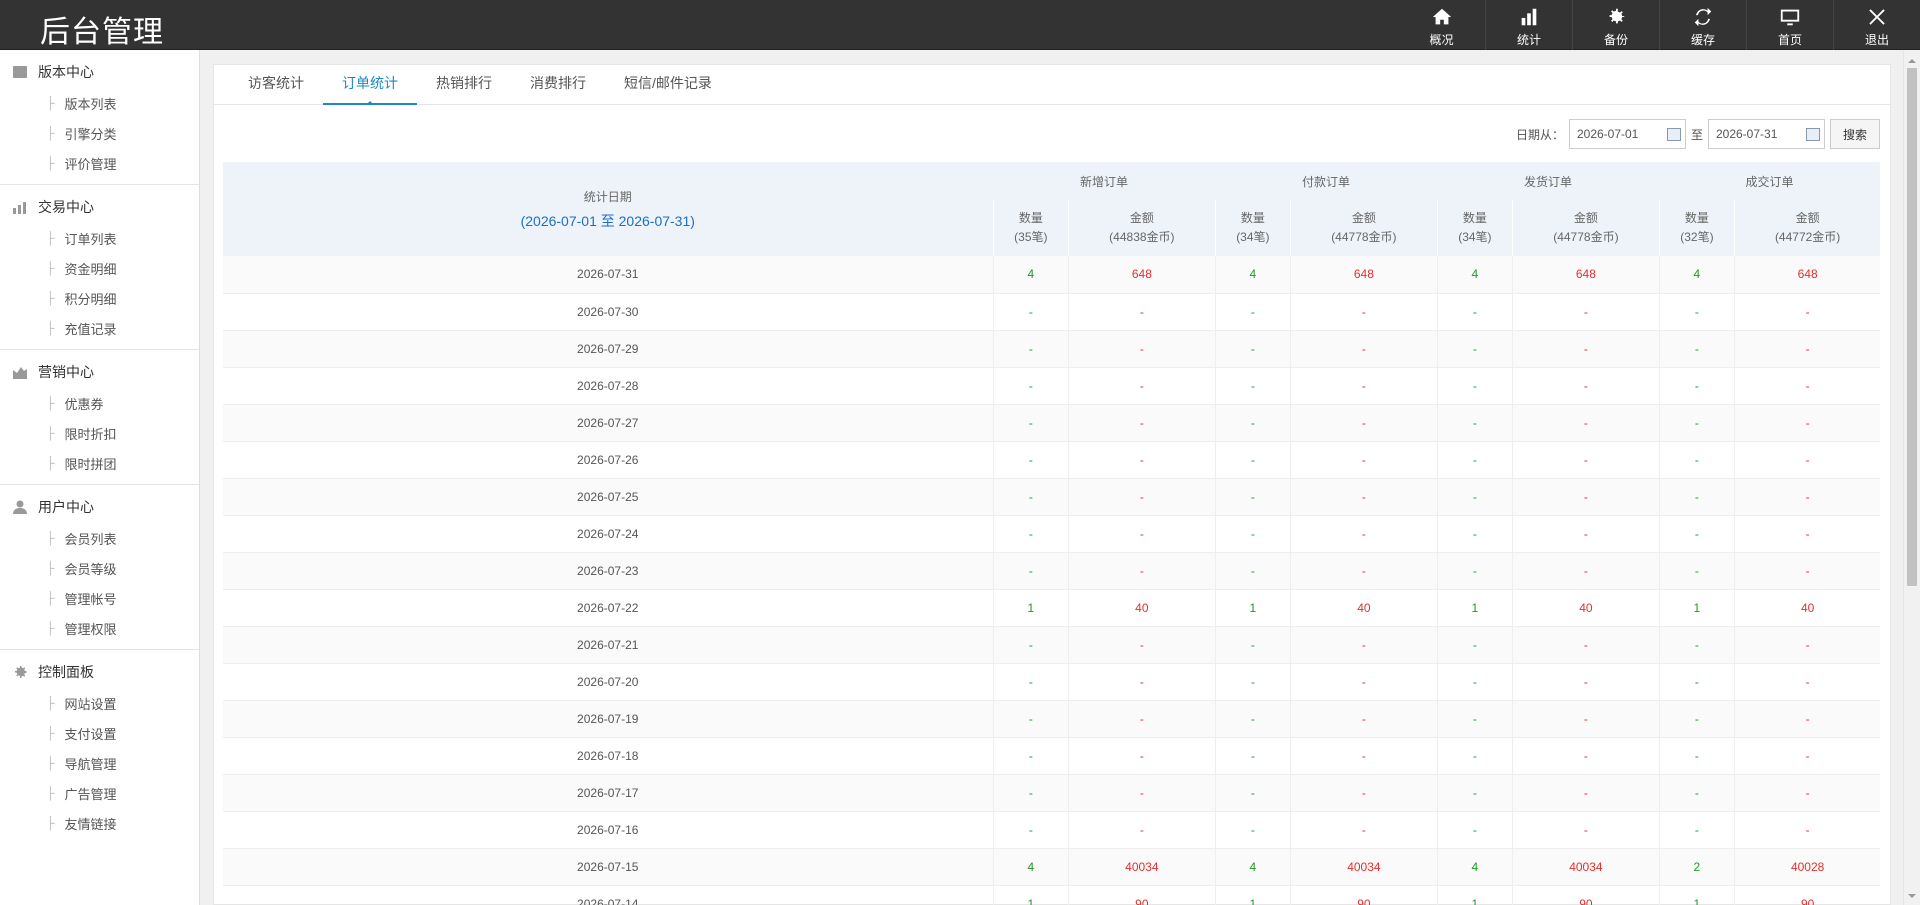  What do you see at coordinates (1051, 534) in the screenshot?
I see `table-row: 2026-07-24- - - - - - - -` at bounding box center [1051, 534].